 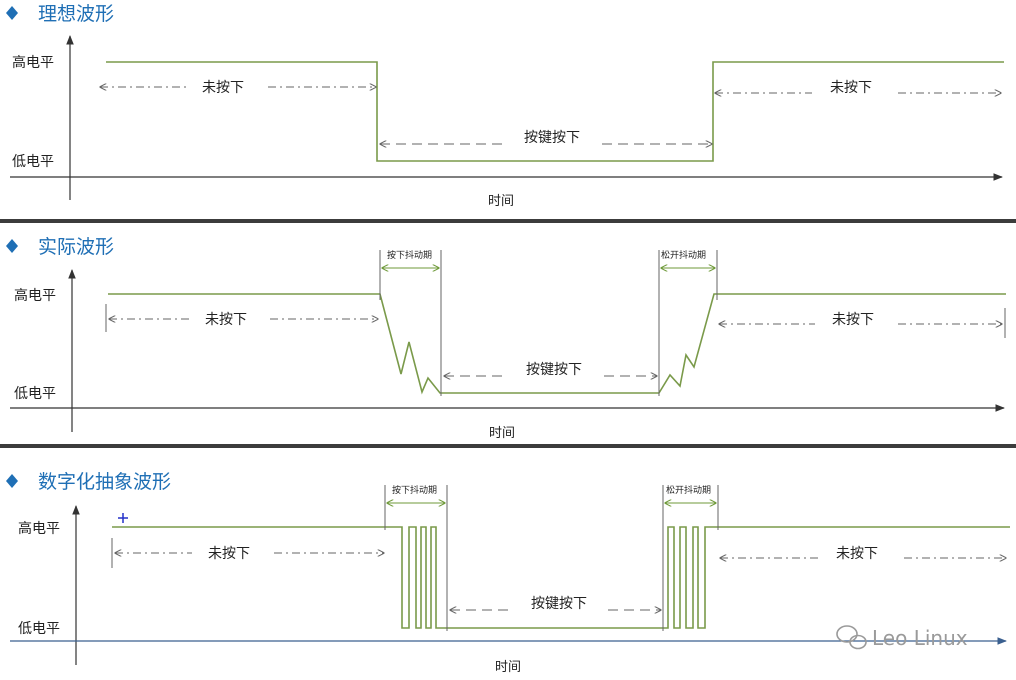 What do you see at coordinates (76, 14) in the screenshot?
I see `section-title: 理想波形` at bounding box center [76, 14].